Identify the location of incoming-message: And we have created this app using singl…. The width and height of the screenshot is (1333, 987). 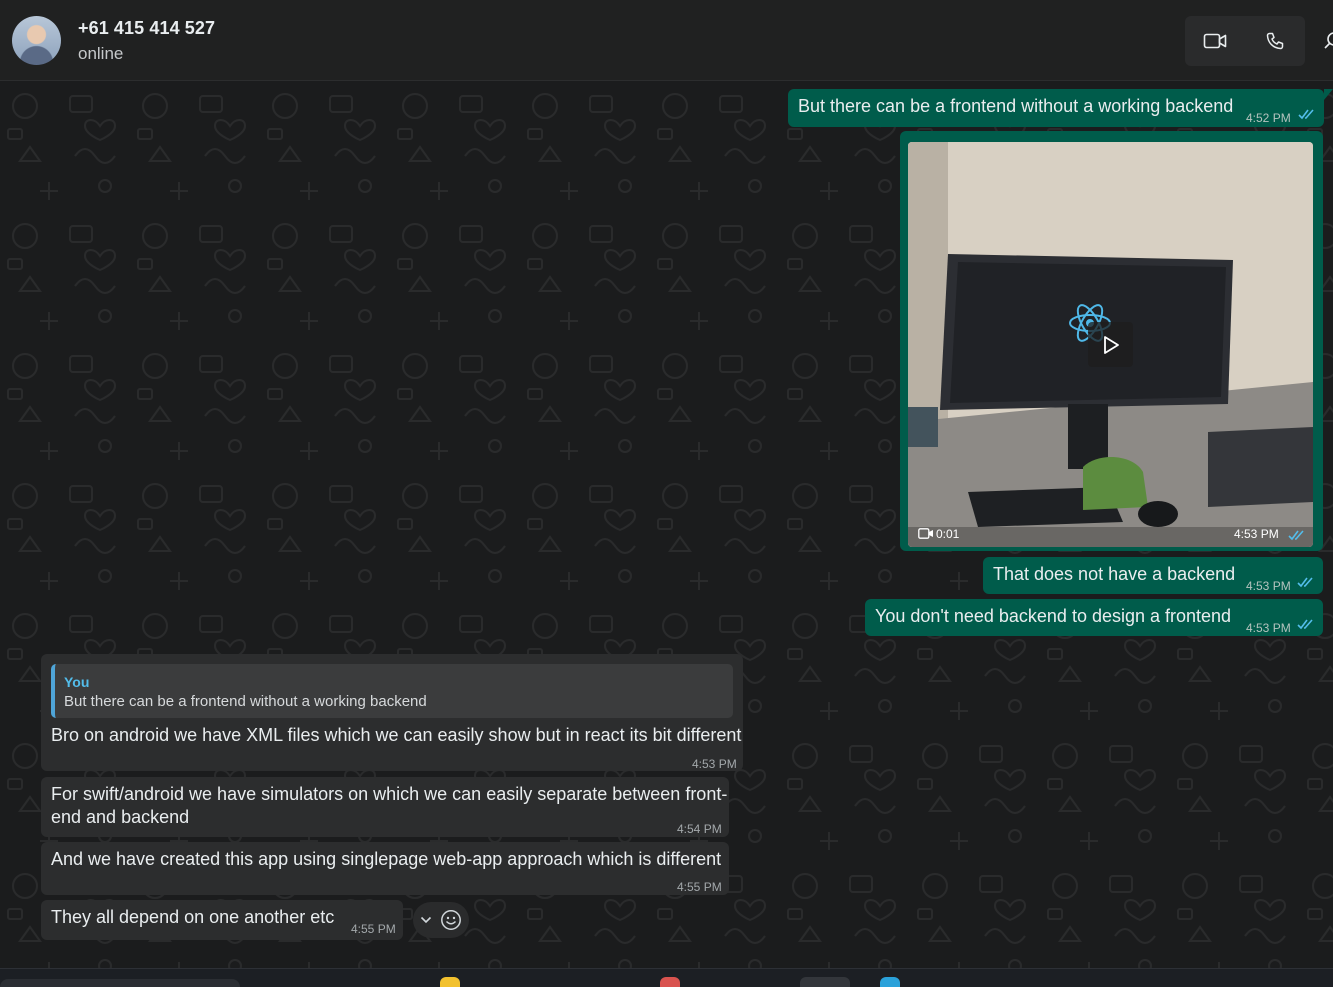
(385, 868).